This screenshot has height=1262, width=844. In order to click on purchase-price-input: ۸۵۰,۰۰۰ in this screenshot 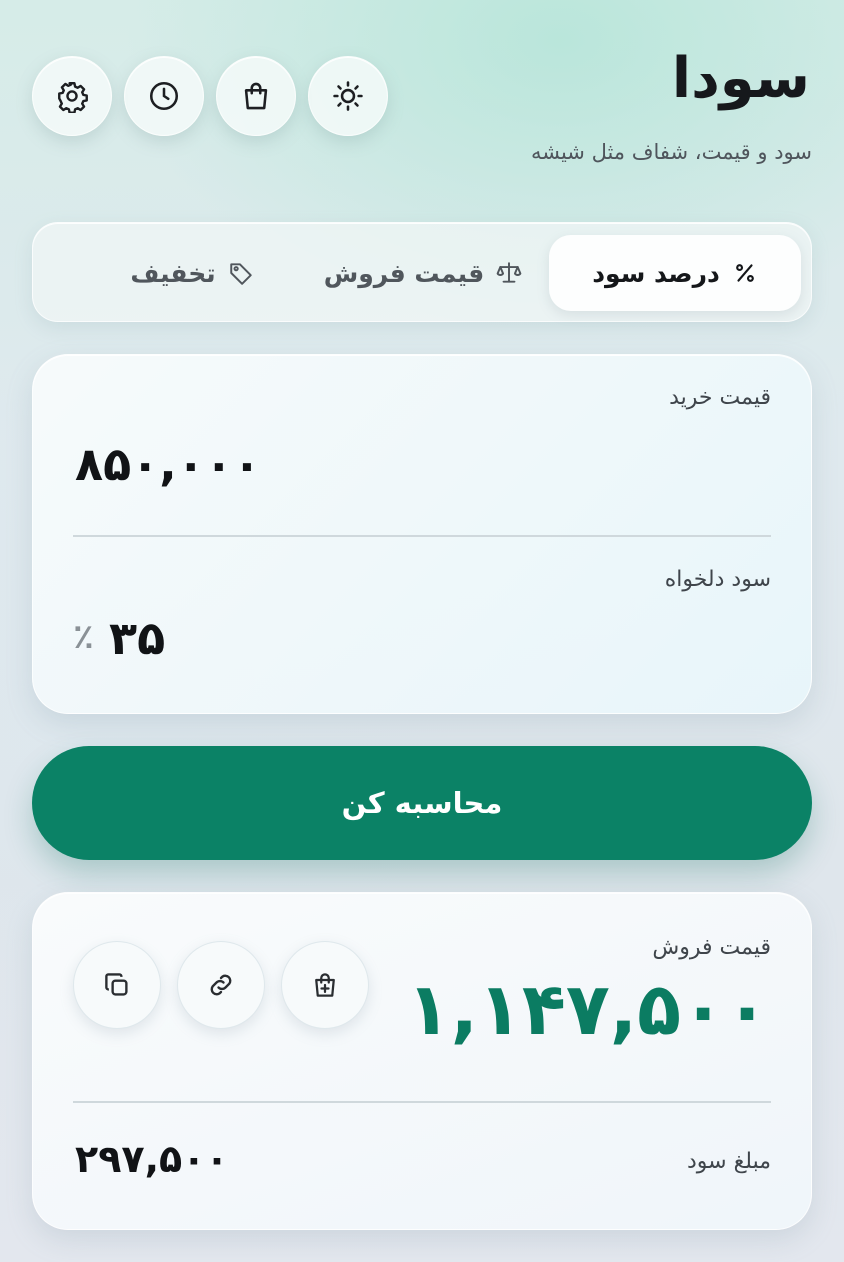, I will do `click(168, 464)`.